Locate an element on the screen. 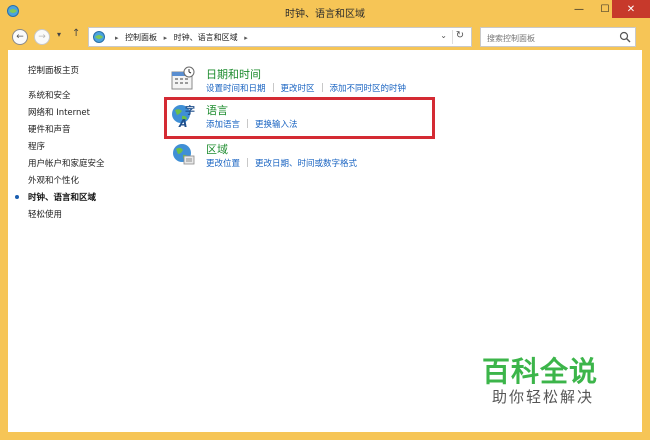 The image size is (650, 440). window-title: 时钟、语言和区域 is located at coordinates (325, 14).